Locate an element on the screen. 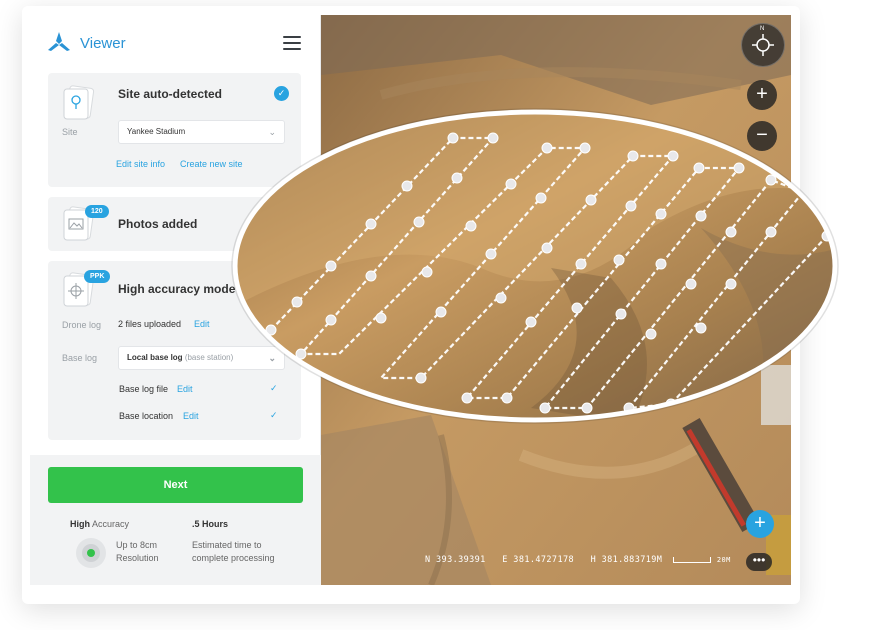 The height and width of the screenshot is (630, 869). check-icon: ✓ is located at coordinates (281, 93).